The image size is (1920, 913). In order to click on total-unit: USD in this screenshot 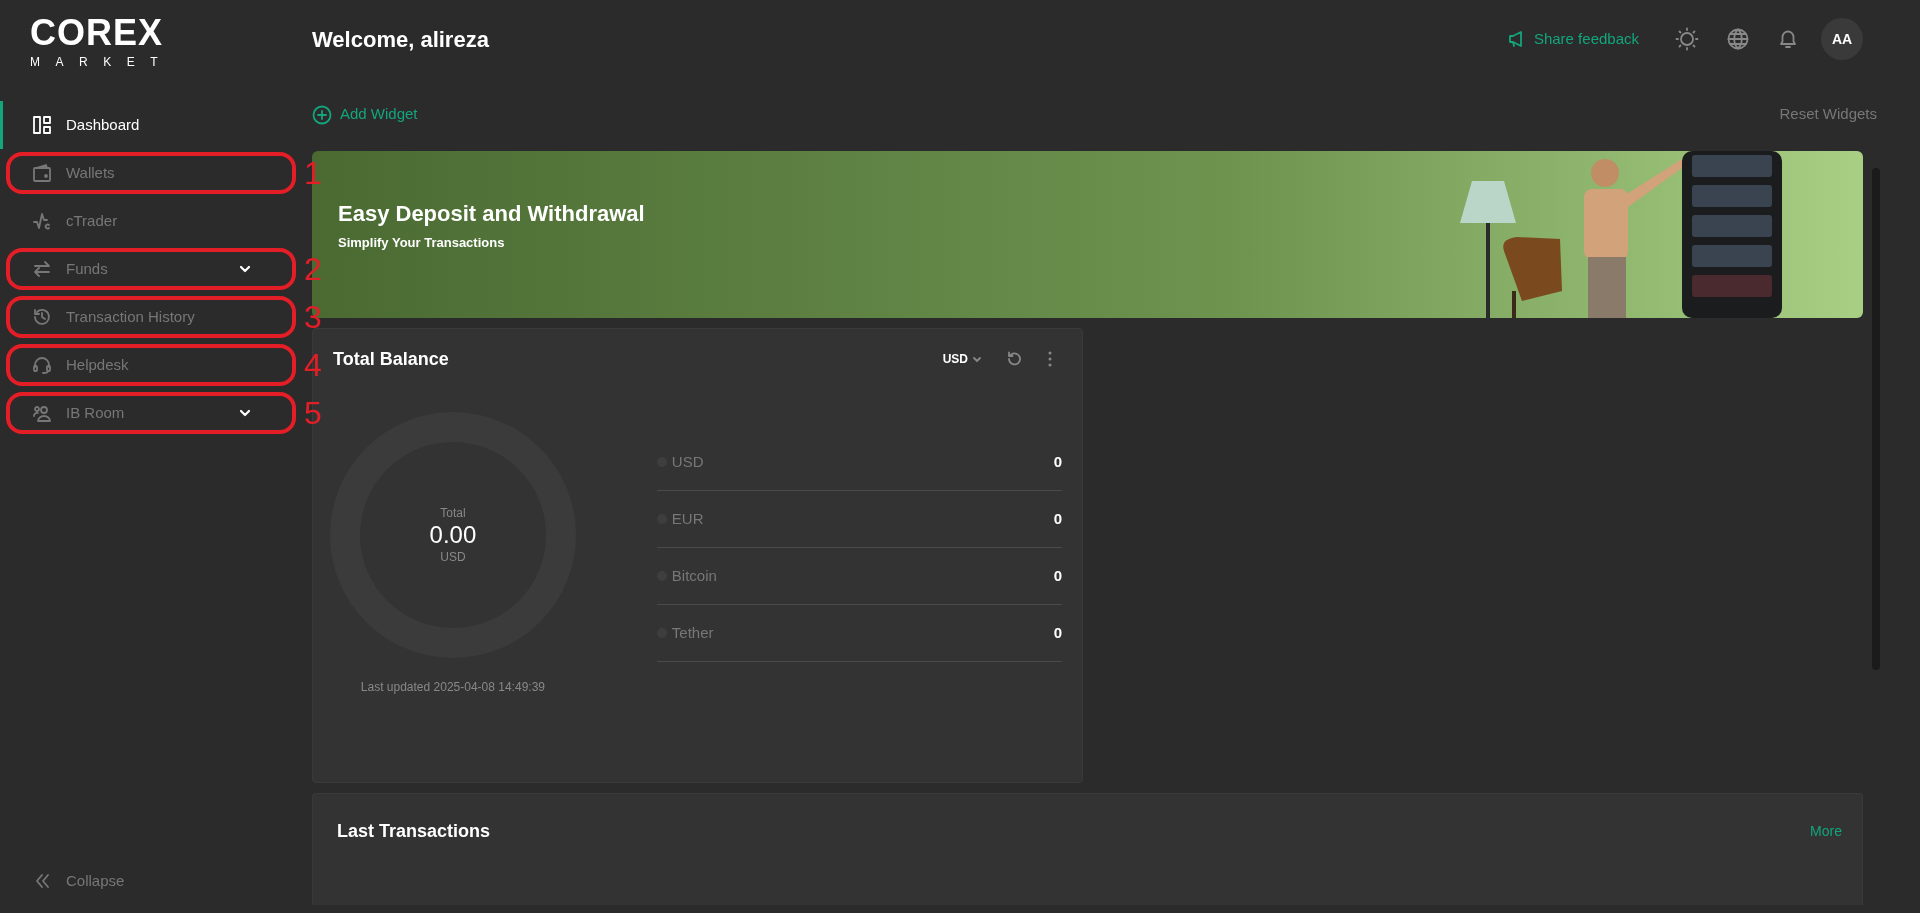, I will do `click(453, 558)`.